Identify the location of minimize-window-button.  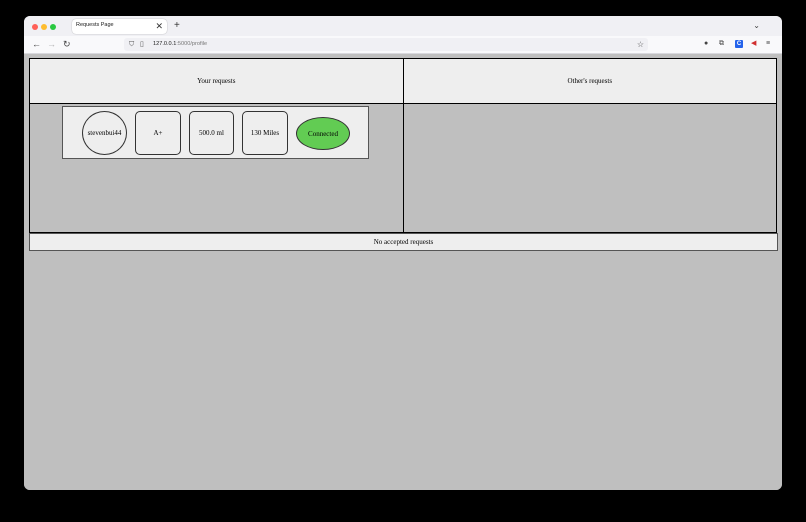
(44, 27).